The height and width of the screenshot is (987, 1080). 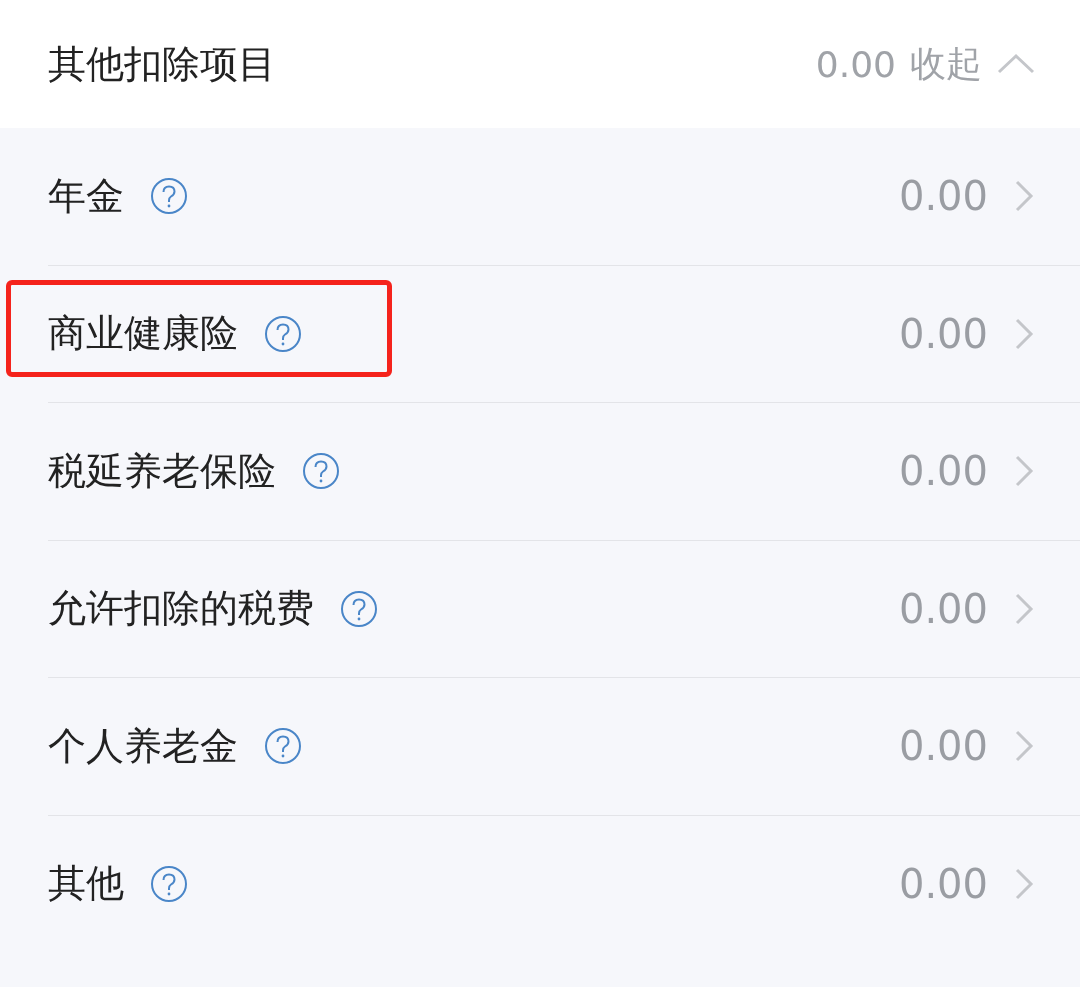 What do you see at coordinates (540, 64) in the screenshot?
I see `section-header: 其他扣除项目 0.00 收起` at bounding box center [540, 64].